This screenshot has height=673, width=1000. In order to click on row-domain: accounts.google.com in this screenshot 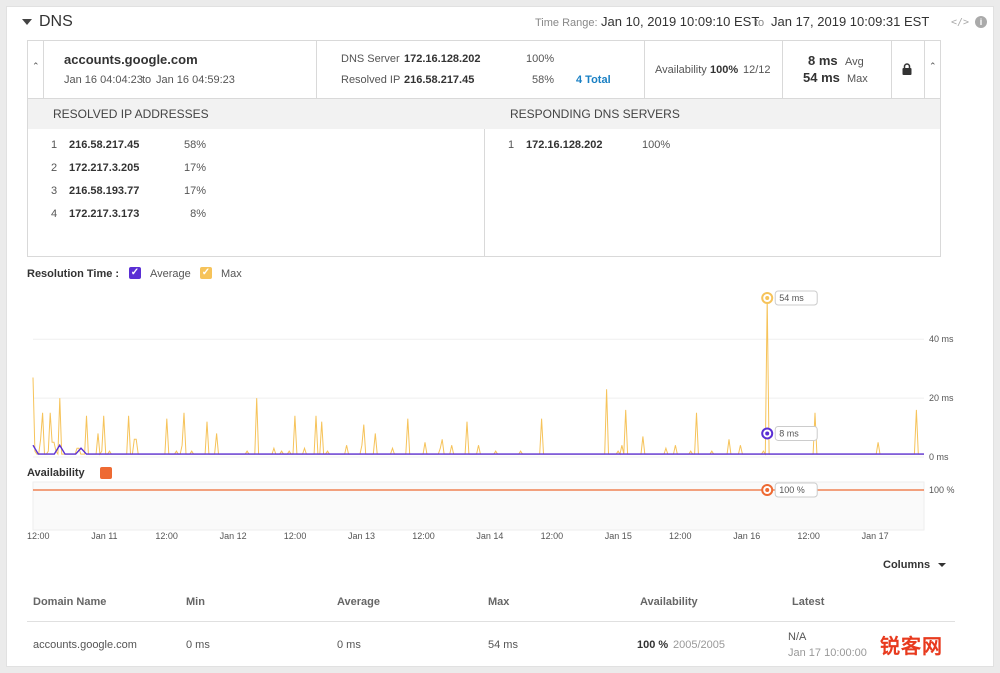, I will do `click(85, 645)`.